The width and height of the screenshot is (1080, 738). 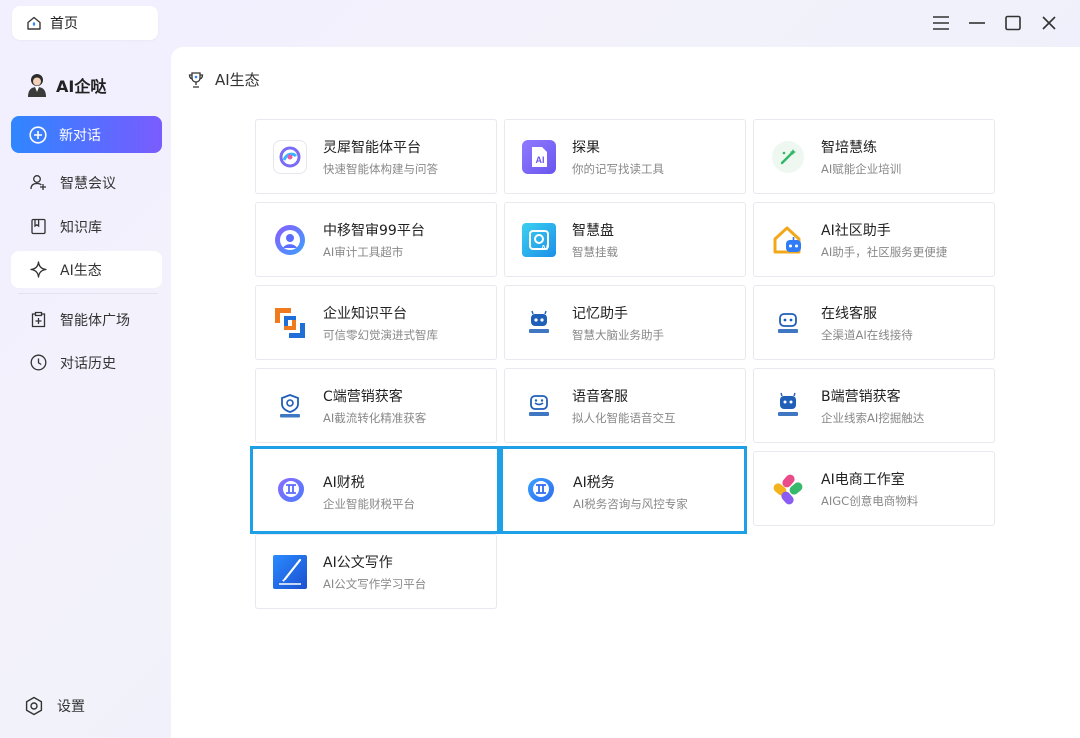 I want to click on card-title: C端营销获客, so click(x=363, y=397).